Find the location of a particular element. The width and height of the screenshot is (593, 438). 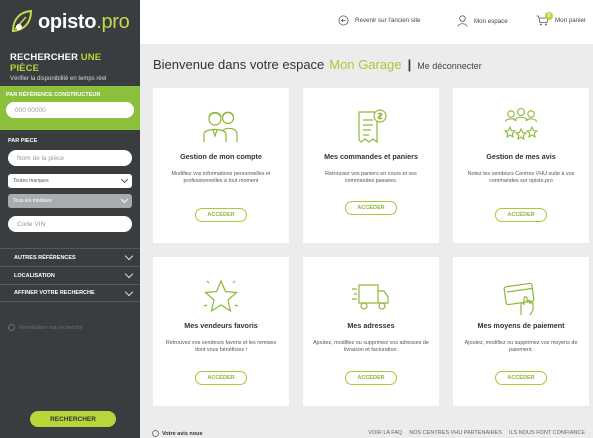

accordion-affiner: AFFINER VOTRE RECHERCHE is located at coordinates (70, 293).